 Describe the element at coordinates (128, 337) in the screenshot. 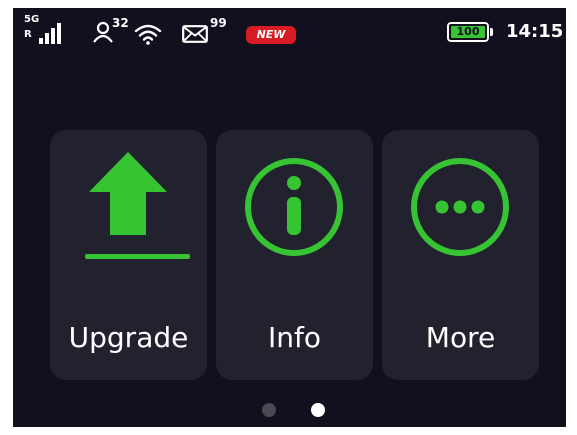

I see `upgrade-label: Upgrade` at that location.